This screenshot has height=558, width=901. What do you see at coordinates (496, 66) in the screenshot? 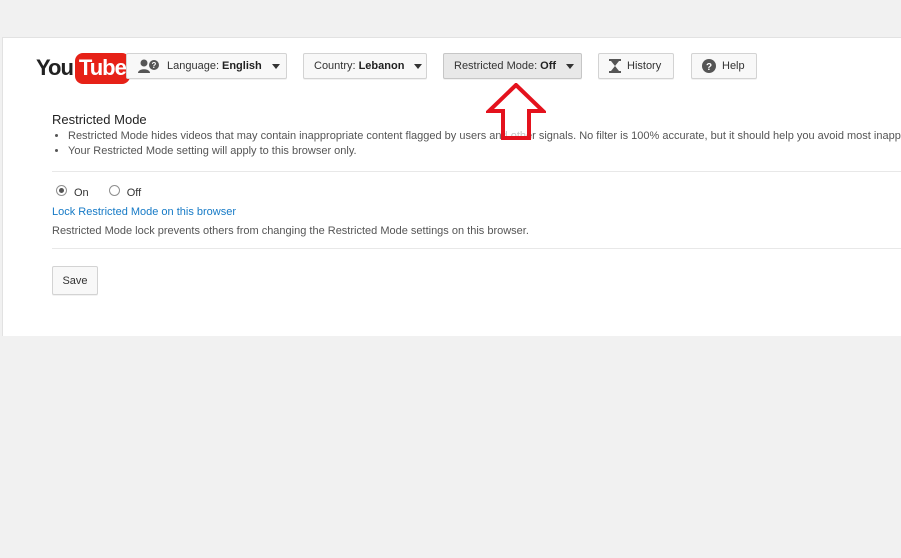
I see `restricted-mode-label: Restricted Mode:` at bounding box center [496, 66].